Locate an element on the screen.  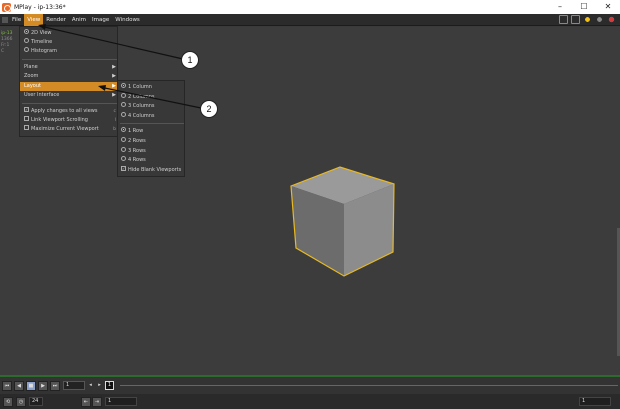
range-start-icon: ⇤ is located at coordinates (86, 401).